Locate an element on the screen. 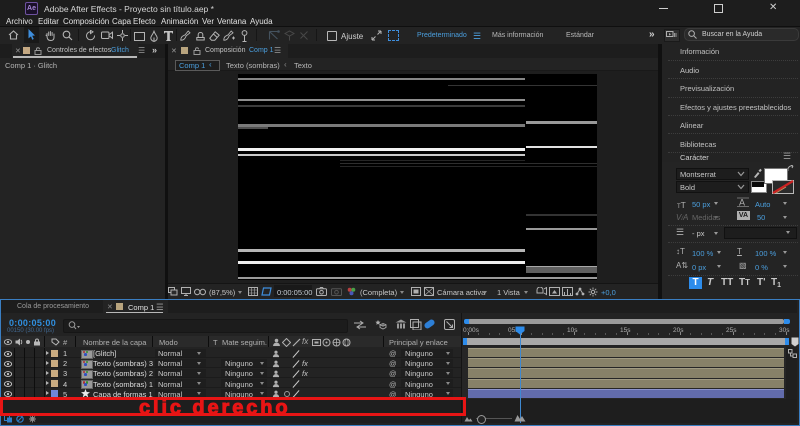 Image resolution: width=800 pixels, height=426 pixels. svg-text: A is located at coordinates (742, 203).